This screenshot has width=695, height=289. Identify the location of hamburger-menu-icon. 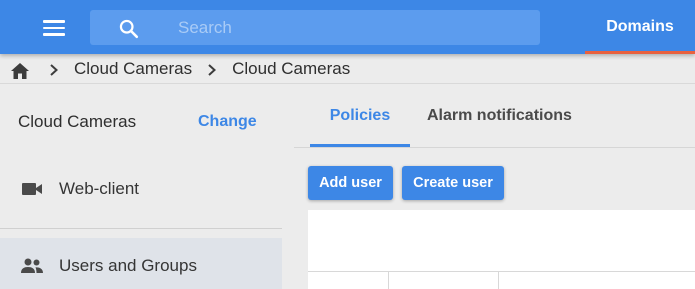
(54, 28).